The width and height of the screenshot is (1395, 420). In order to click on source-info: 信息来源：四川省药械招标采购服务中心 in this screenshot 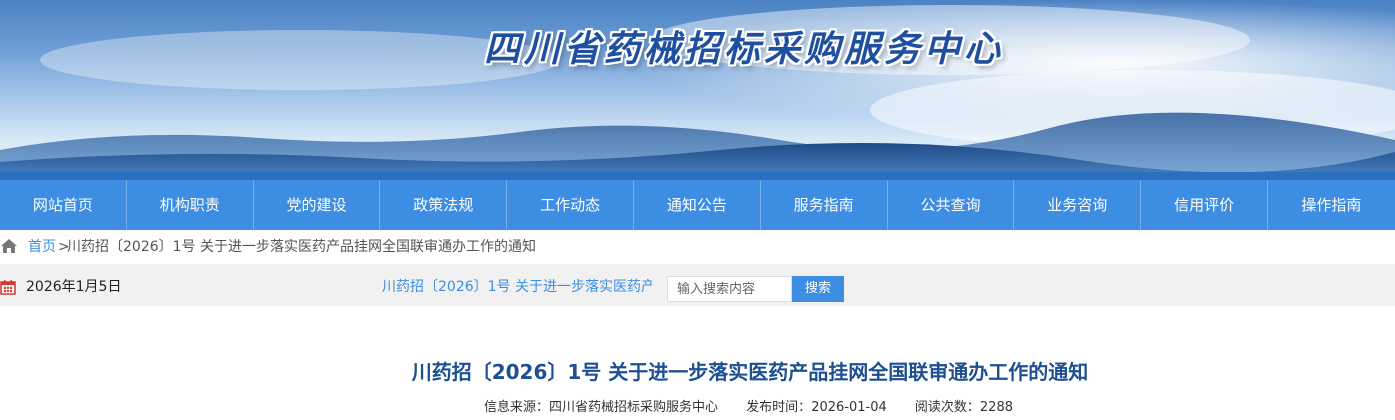, I will do `click(601, 407)`.